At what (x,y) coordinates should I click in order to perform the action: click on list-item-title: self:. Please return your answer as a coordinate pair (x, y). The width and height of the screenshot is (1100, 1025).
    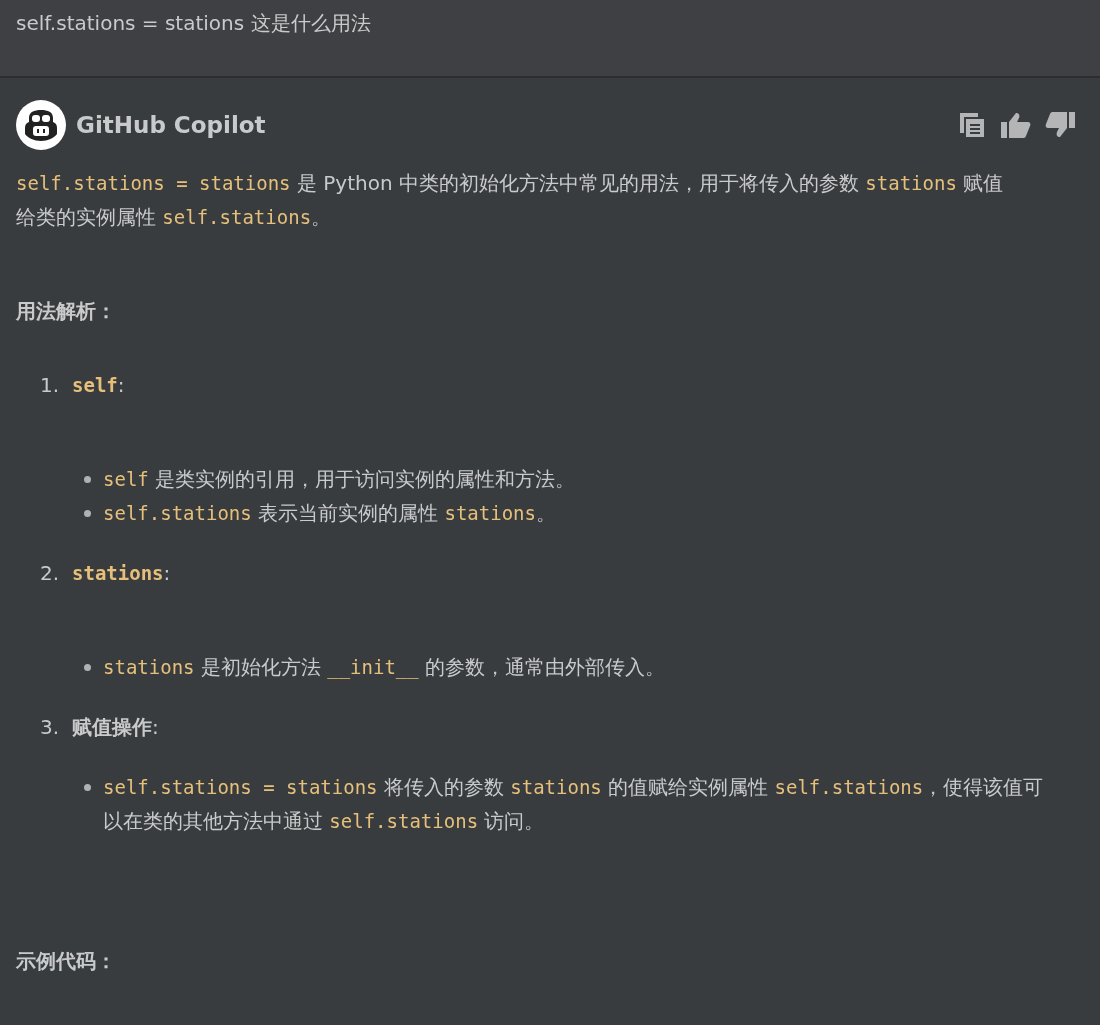
    Looking at the image, I should click on (98, 385).